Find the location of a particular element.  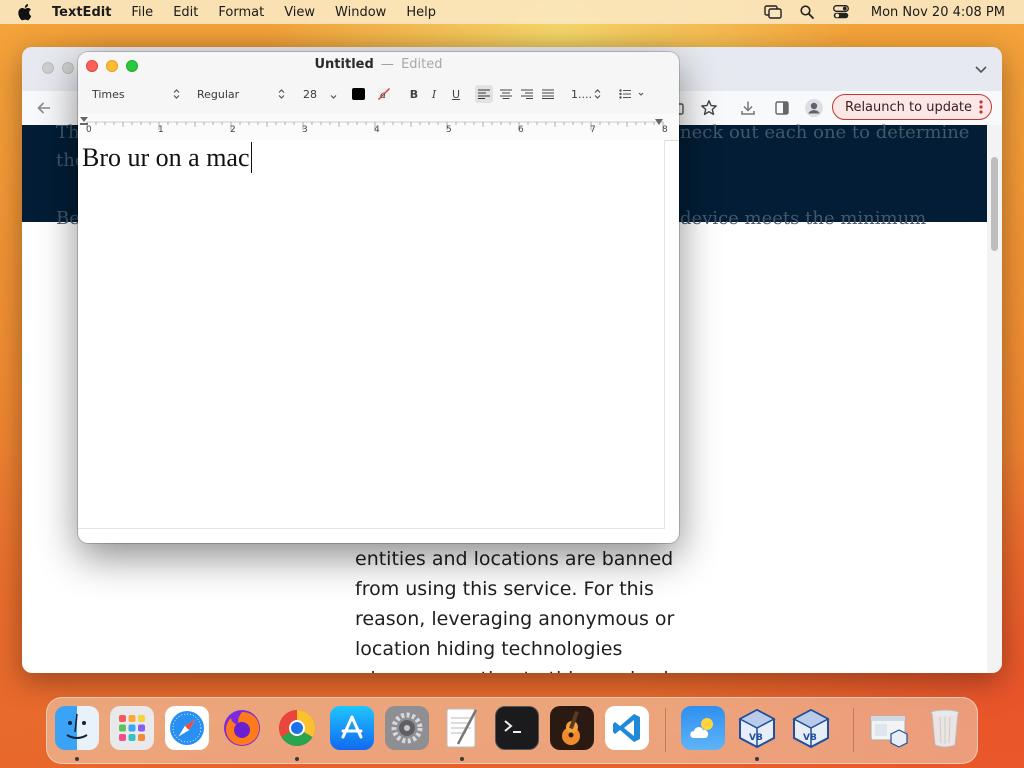

relaunch-to-update-button: Relaunch to update is located at coordinates (912, 107).